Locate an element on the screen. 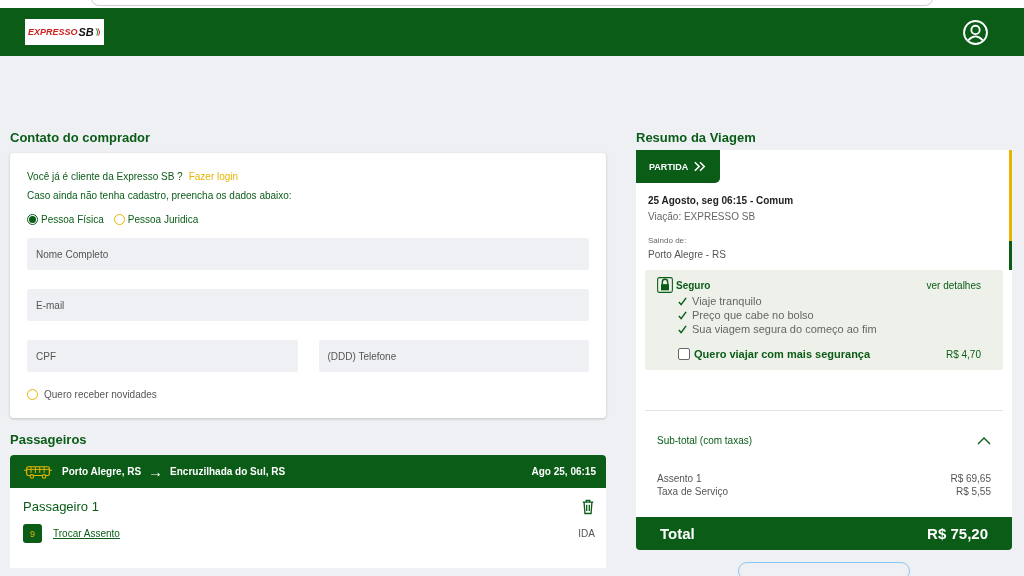  insurance-checkbox: Quero viajar com mais segurança is located at coordinates (774, 354).